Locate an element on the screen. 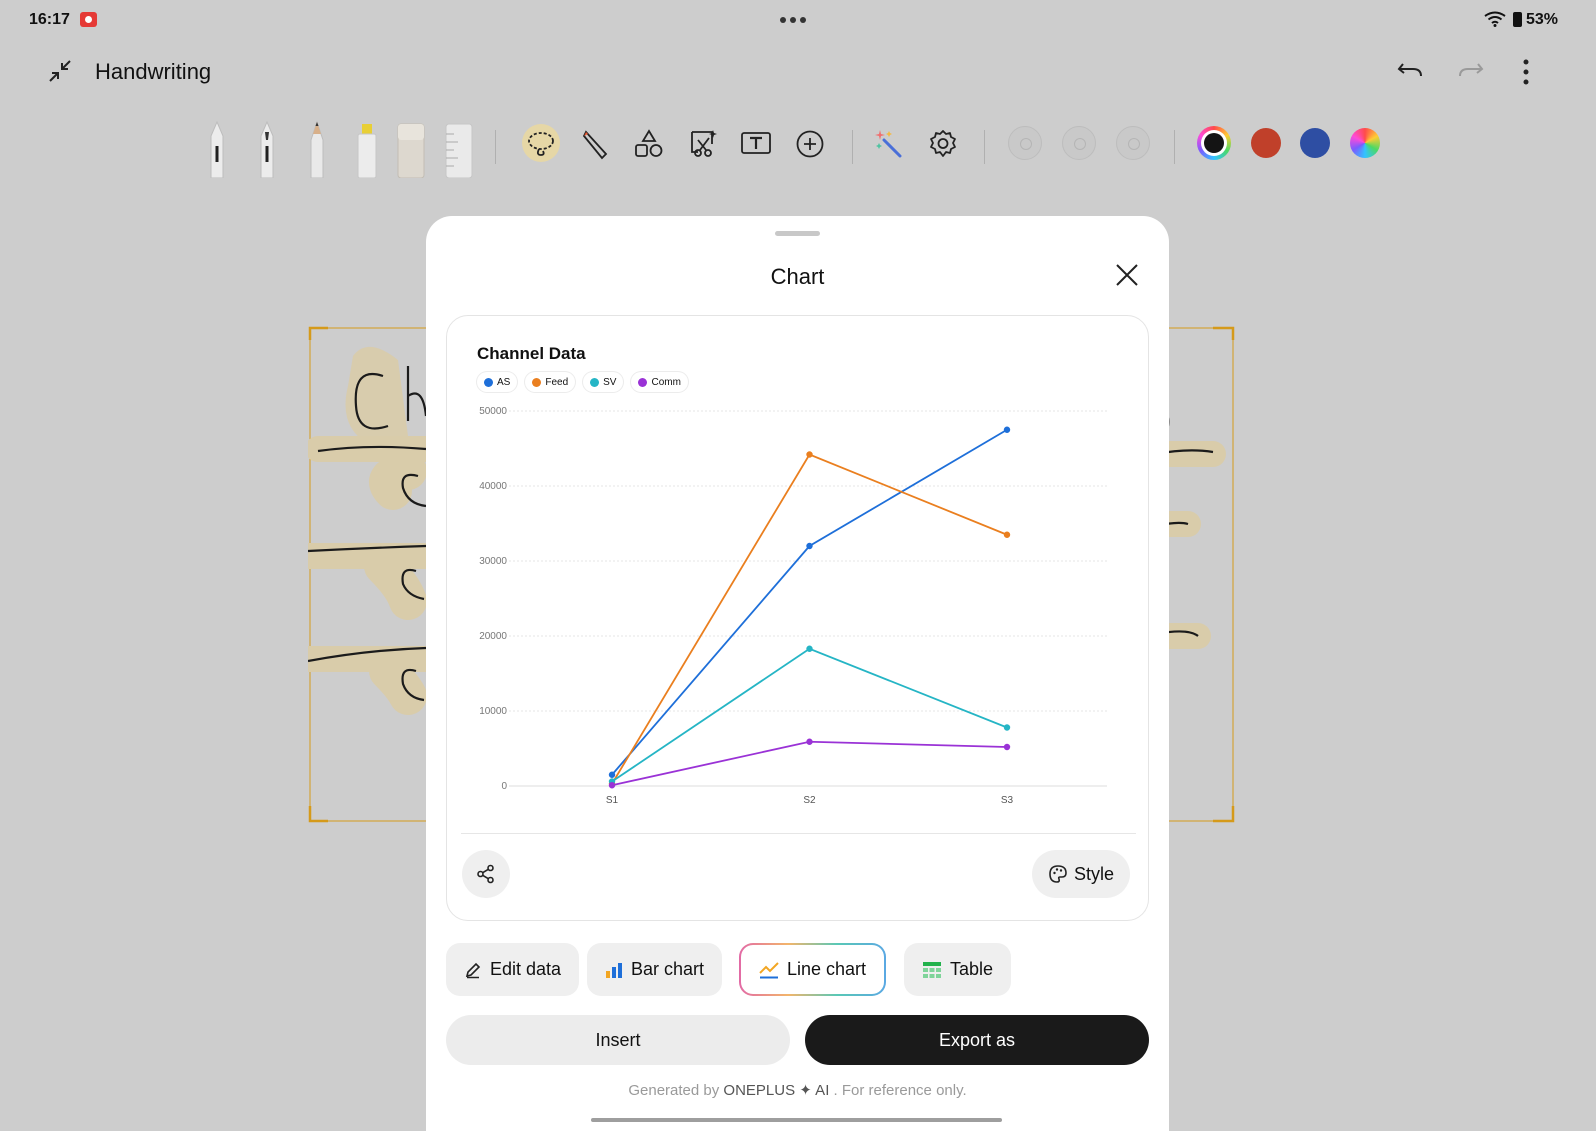 The width and height of the screenshot is (1596, 1131). x-tick-label: S2 is located at coordinates (809, 800).